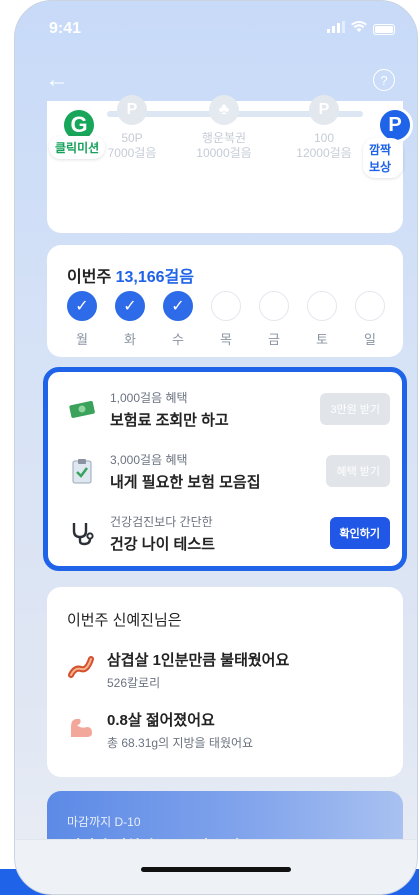 The width and height of the screenshot is (419, 895). What do you see at coordinates (198, 660) in the screenshot?
I see `calorie-row-title: 삼겹살 1인분만큼 불태웠어요` at bounding box center [198, 660].